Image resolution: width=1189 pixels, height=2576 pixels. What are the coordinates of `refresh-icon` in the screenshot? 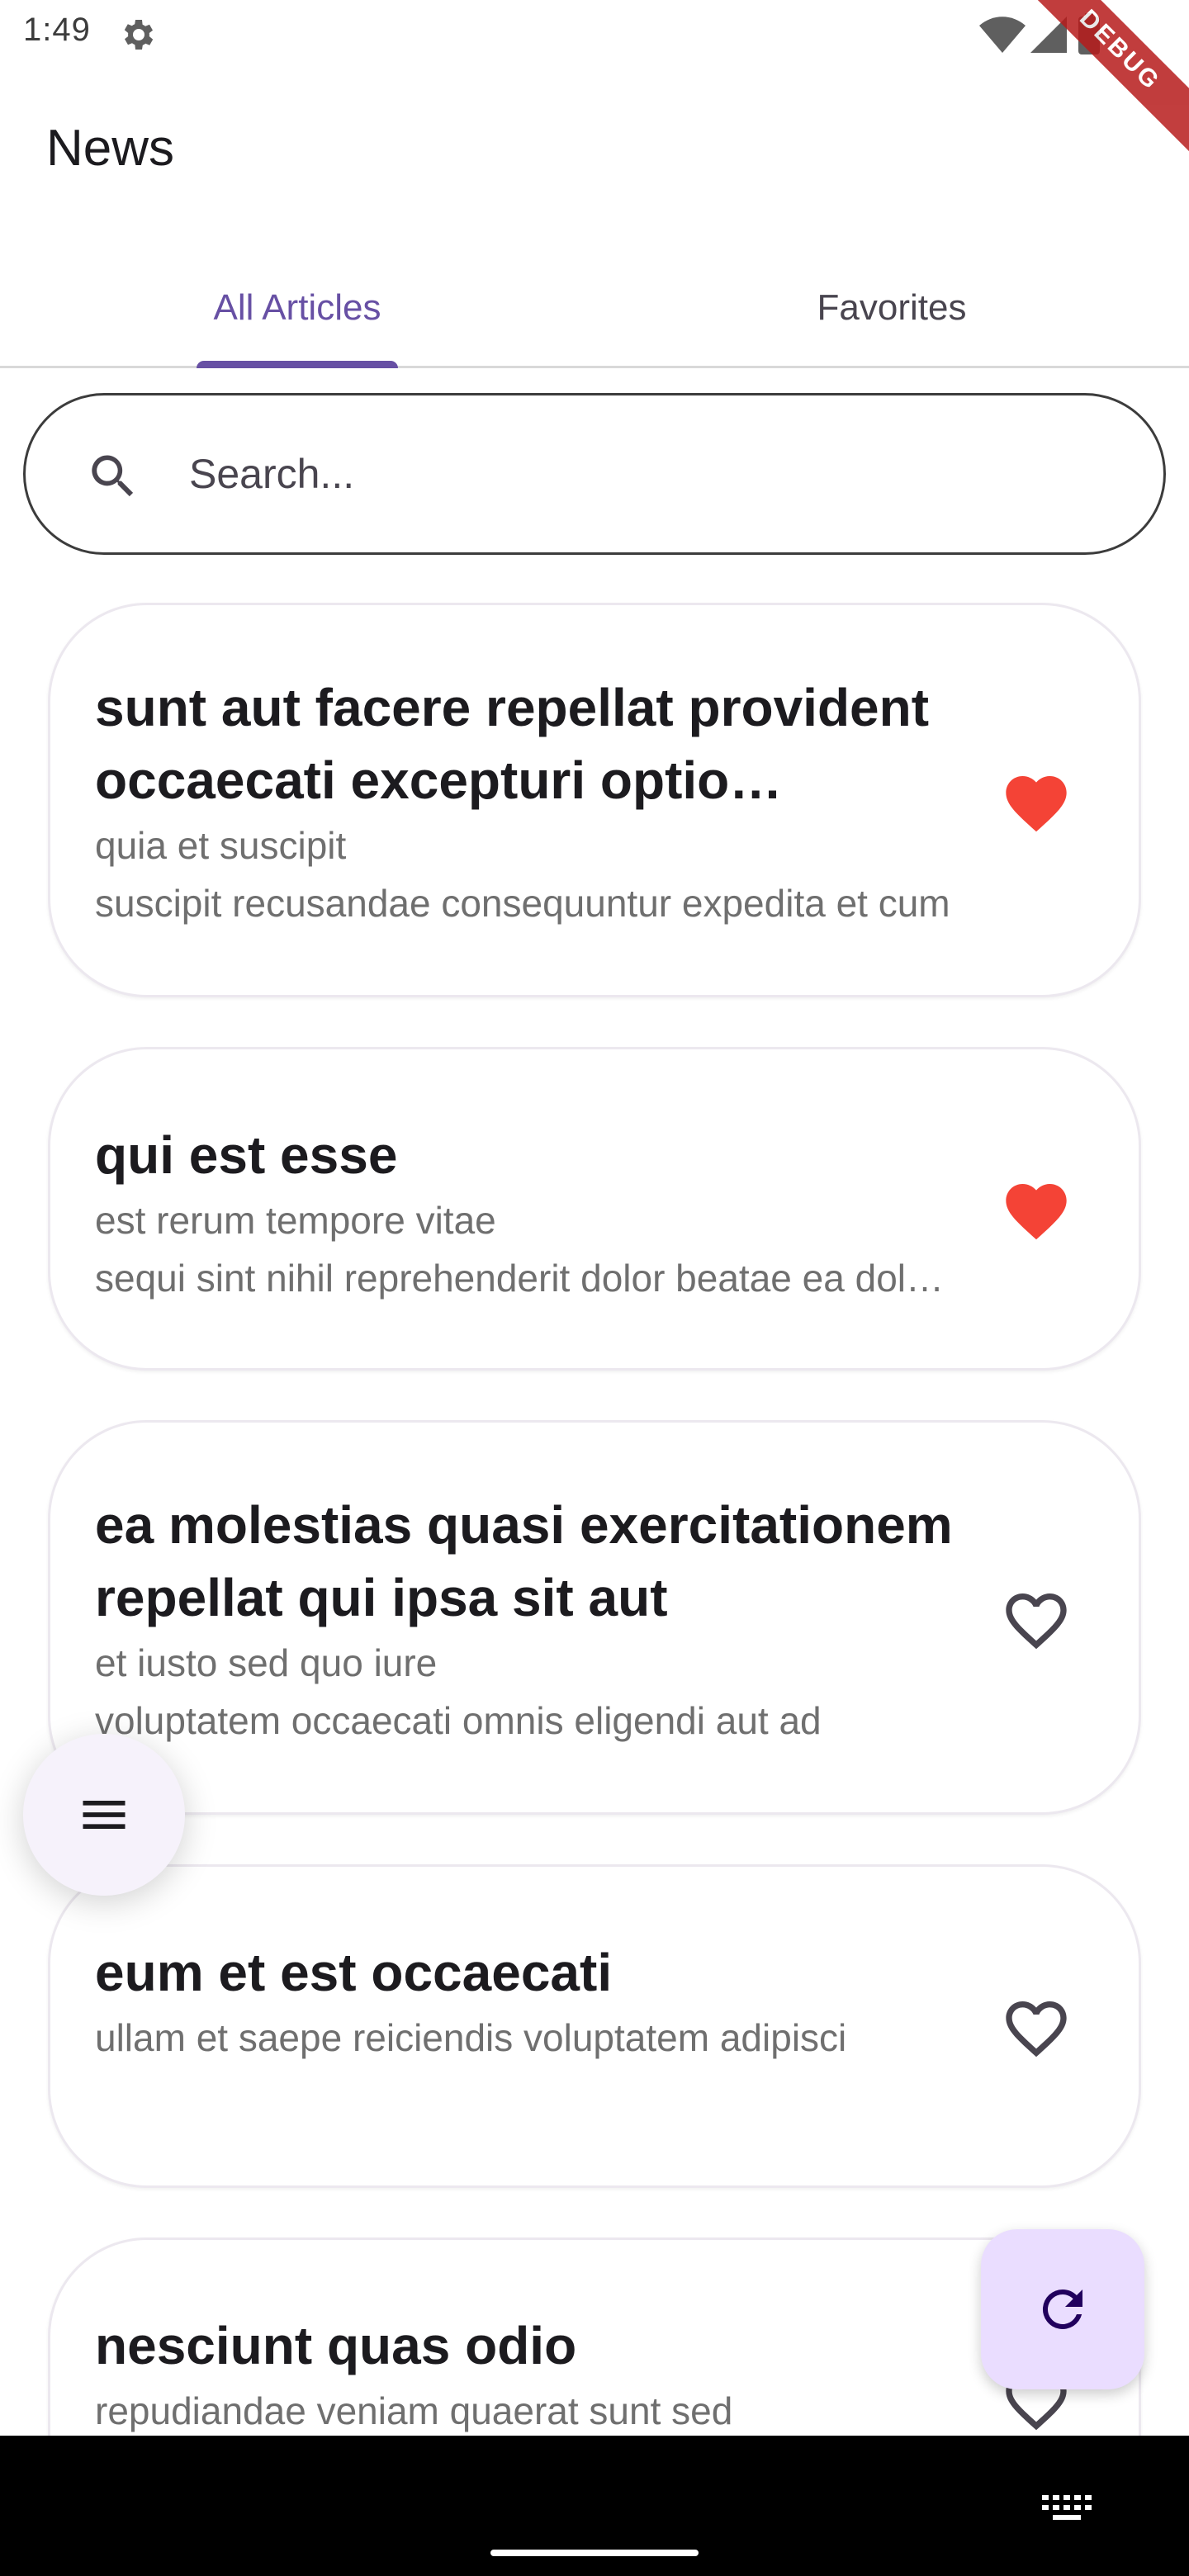 It's located at (1062, 2309).